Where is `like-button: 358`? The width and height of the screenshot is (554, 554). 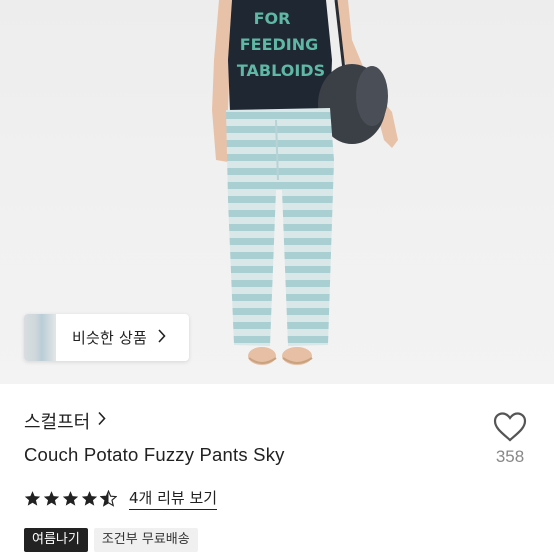
like-button: 358 is located at coordinates (510, 439).